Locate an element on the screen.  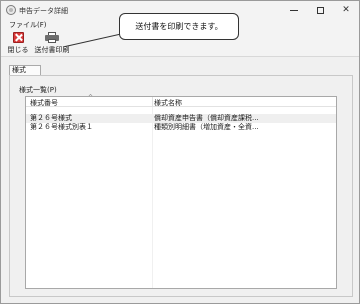
minimize-icon is located at coordinates (294, 10).